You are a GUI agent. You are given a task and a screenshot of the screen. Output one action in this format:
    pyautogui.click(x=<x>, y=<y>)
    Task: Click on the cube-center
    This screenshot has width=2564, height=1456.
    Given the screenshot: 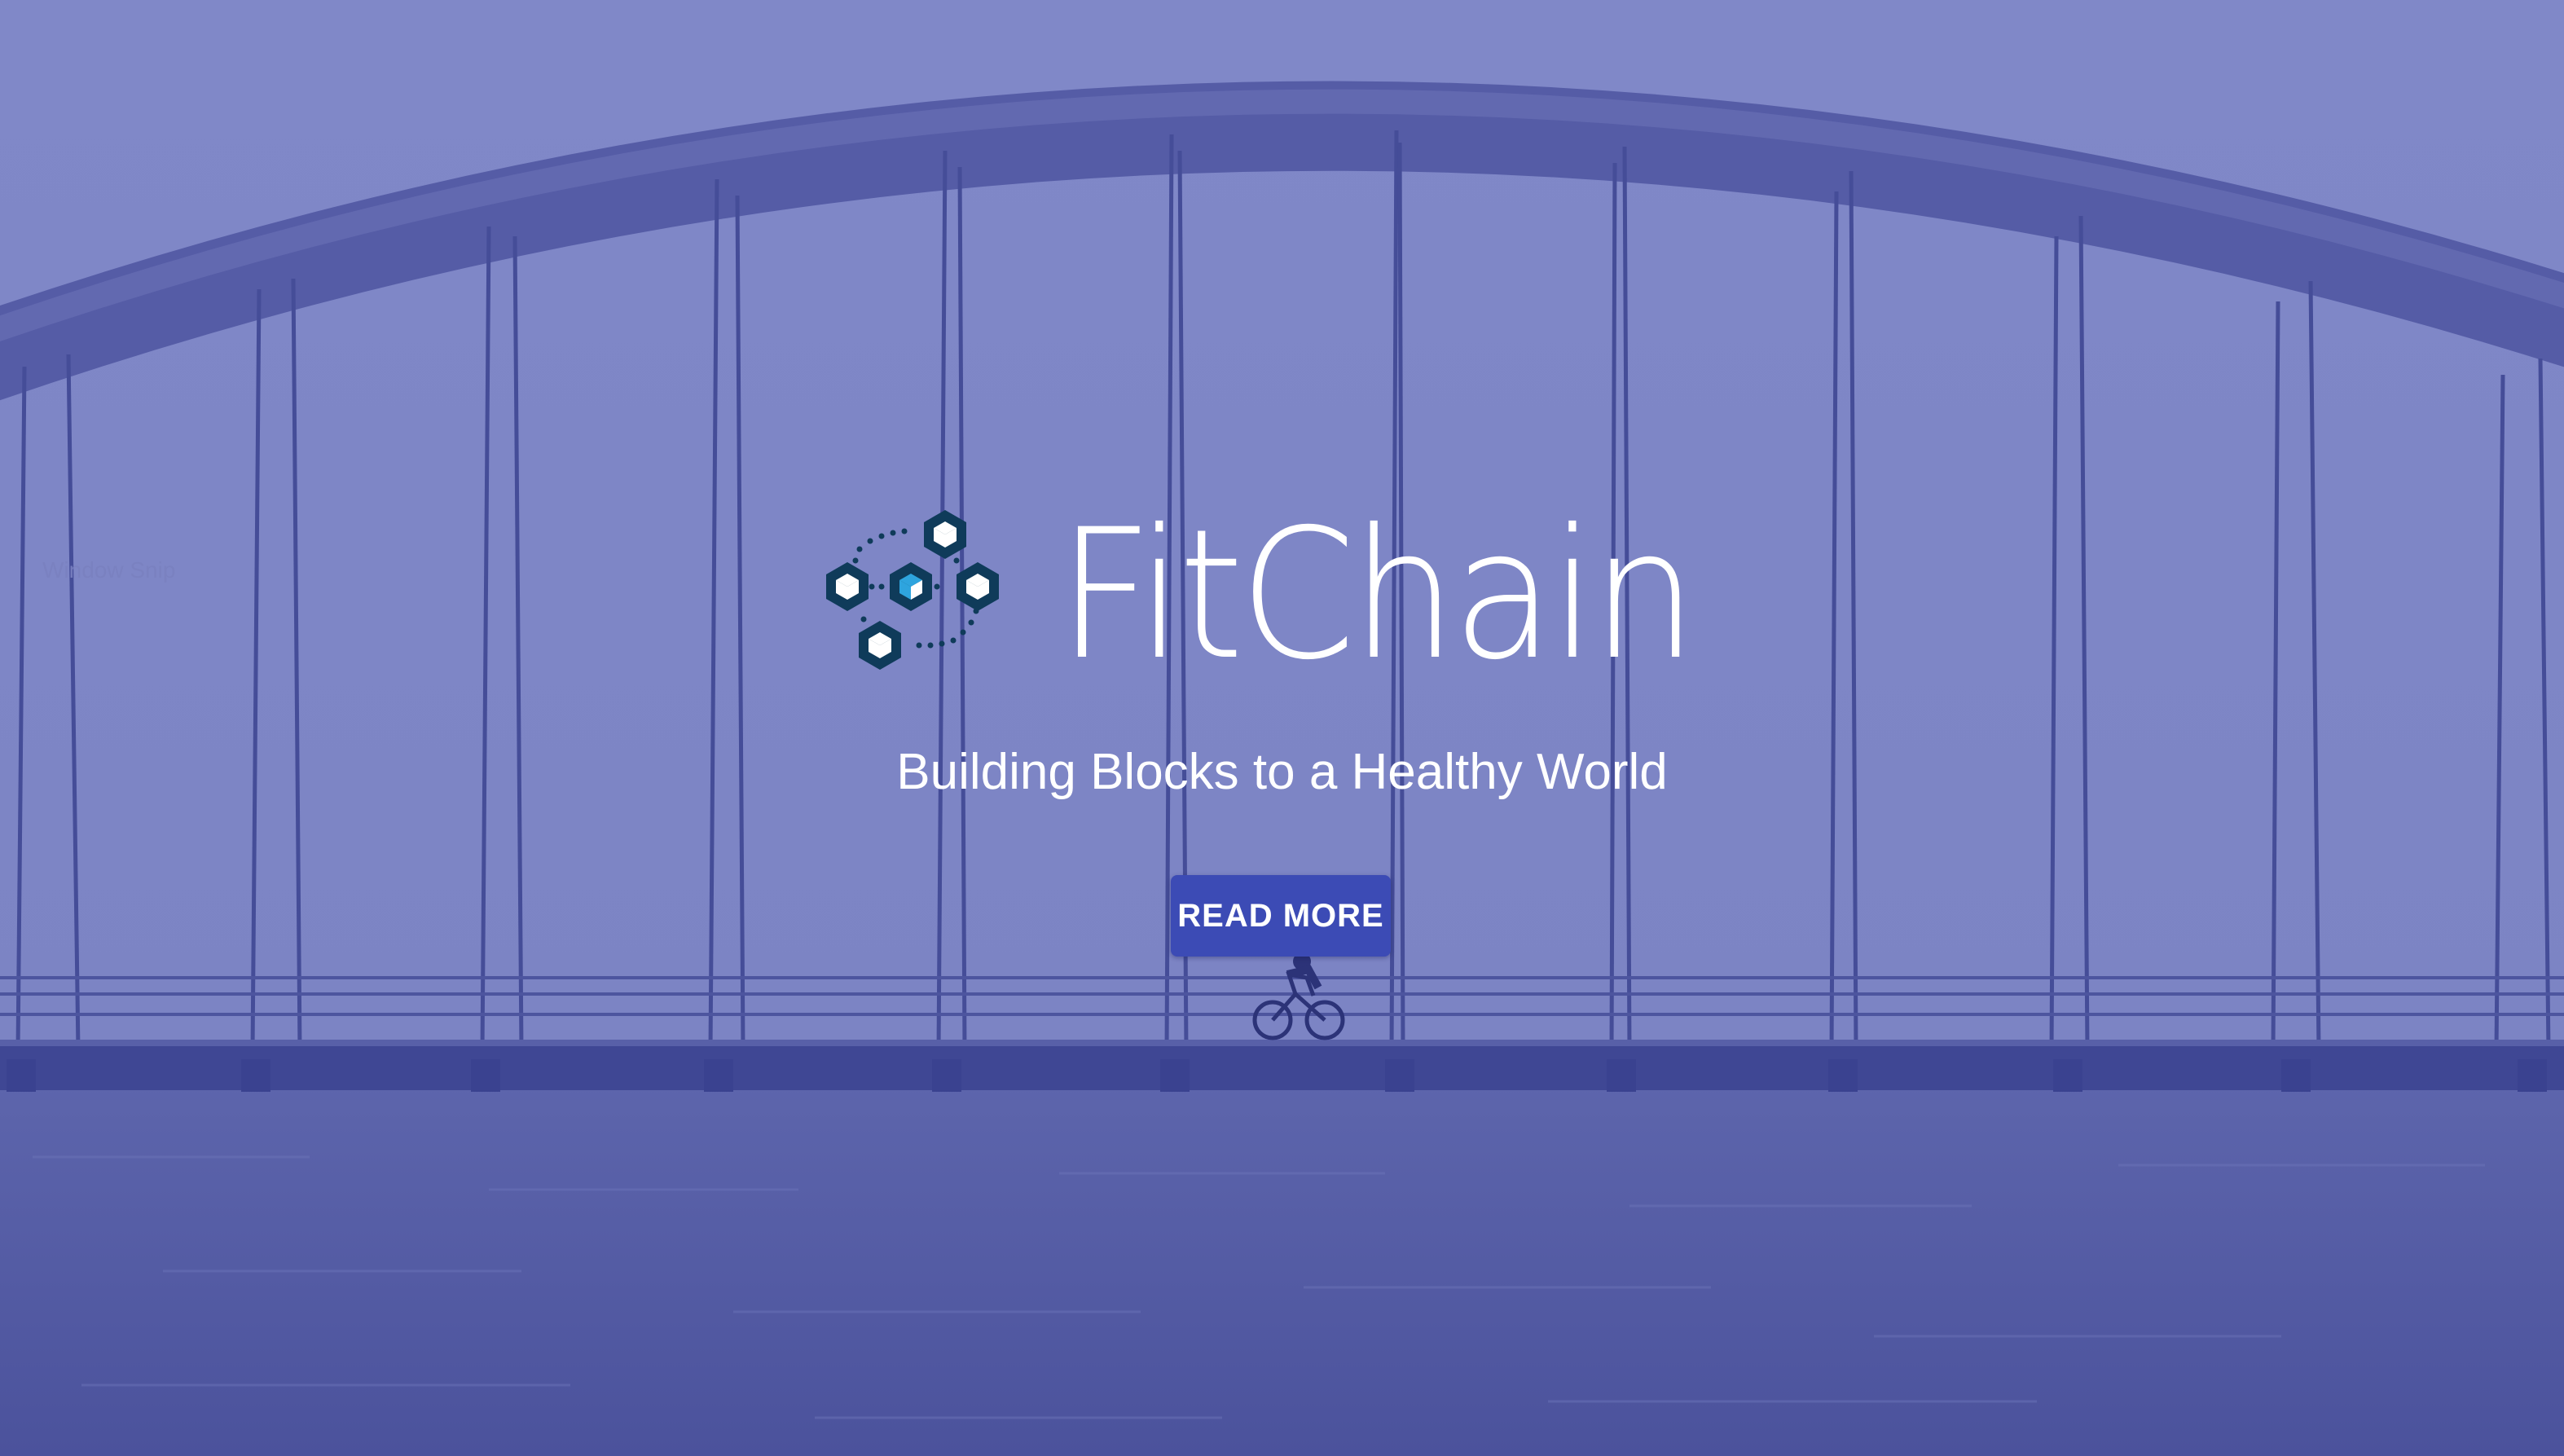 What is the action you would take?
    pyautogui.click(x=911, y=586)
    